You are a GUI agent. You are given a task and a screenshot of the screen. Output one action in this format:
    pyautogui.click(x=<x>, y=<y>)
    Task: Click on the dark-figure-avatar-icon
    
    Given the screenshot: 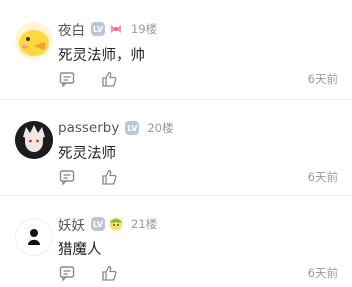 What is the action you would take?
    pyautogui.click(x=34, y=237)
    